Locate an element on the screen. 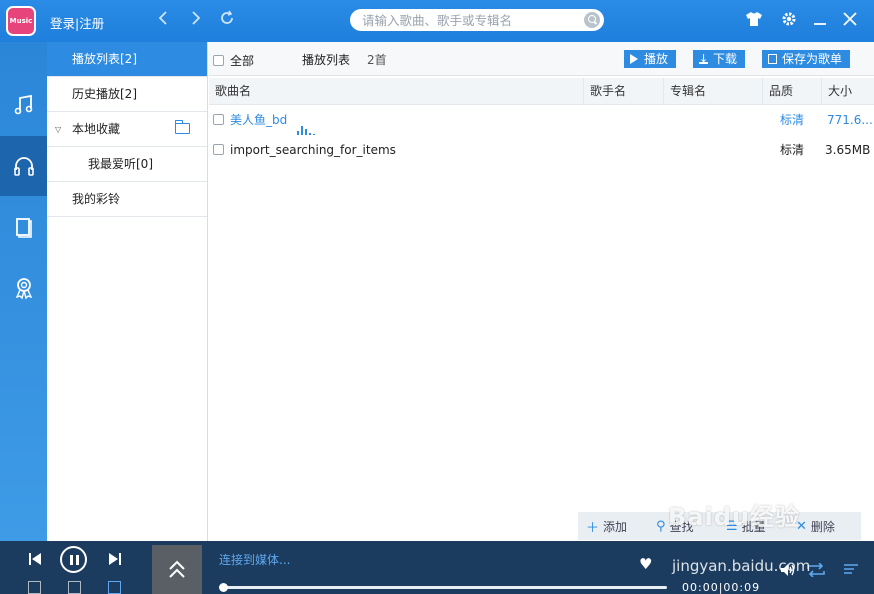 This screenshot has height=594, width=874. award-icon is located at coordinates (23, 289).